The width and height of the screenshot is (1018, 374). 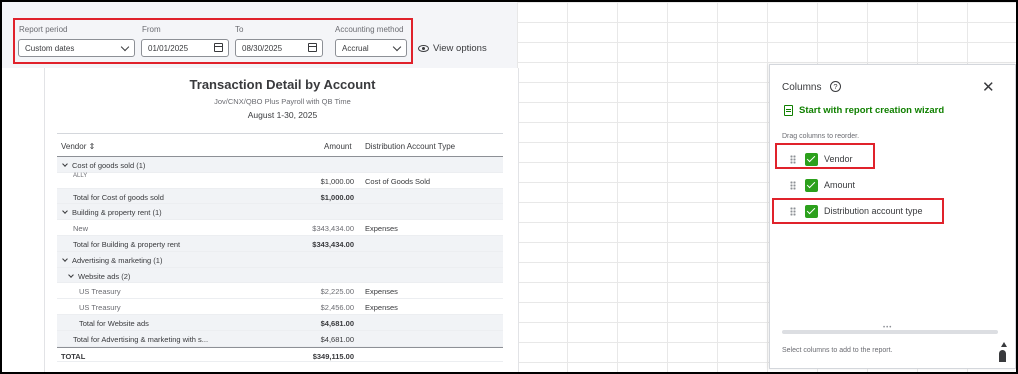 What do you see at coordinates (872, 110) in the screenshot?
I see `wizard-label: Start with report creation wizard` at bounding box center [872, 110].